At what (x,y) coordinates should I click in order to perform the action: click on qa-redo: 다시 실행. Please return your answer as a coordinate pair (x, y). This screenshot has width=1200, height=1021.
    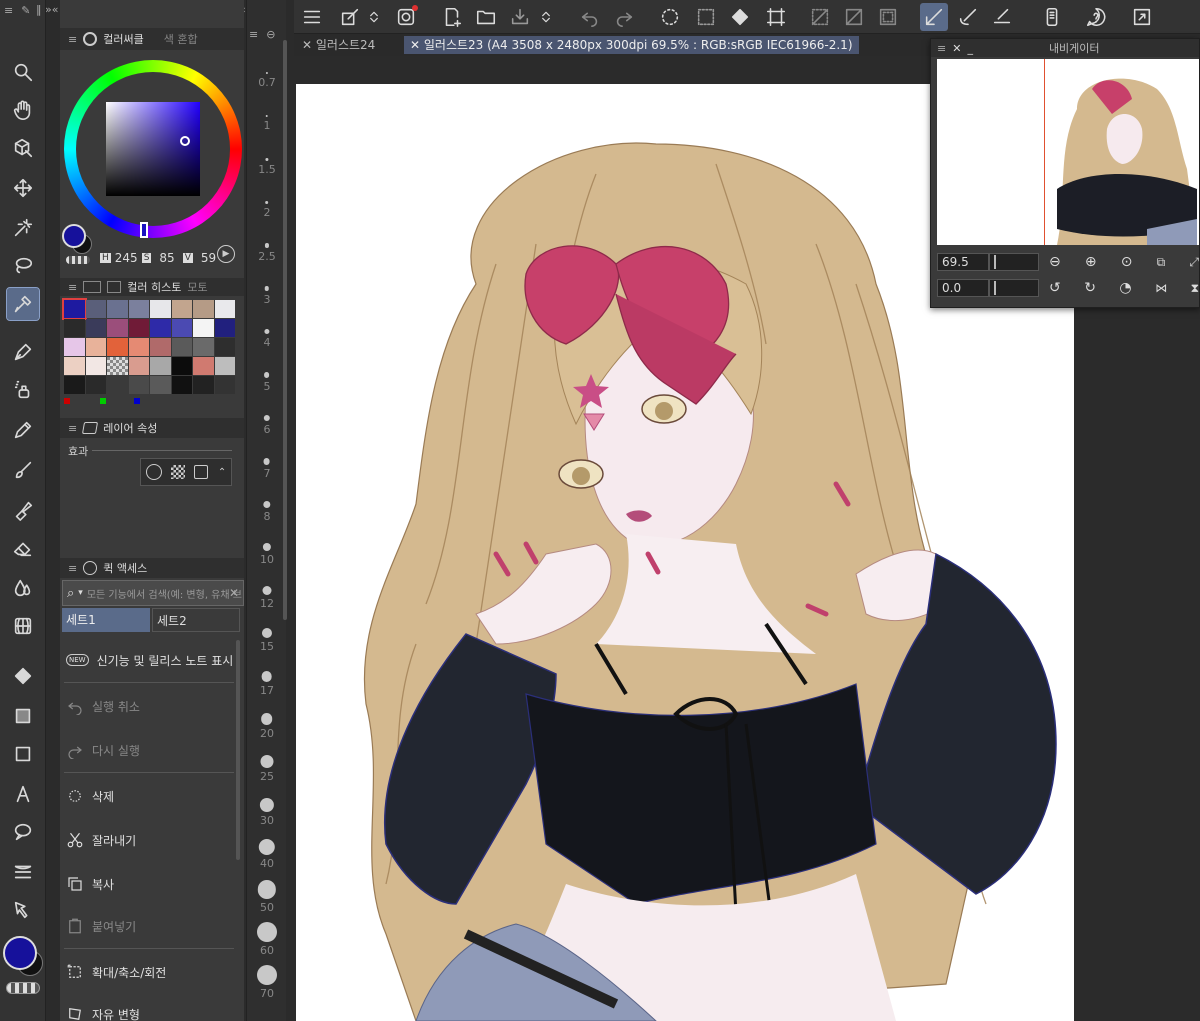
    Looking at the image, I should click on (152, 750).